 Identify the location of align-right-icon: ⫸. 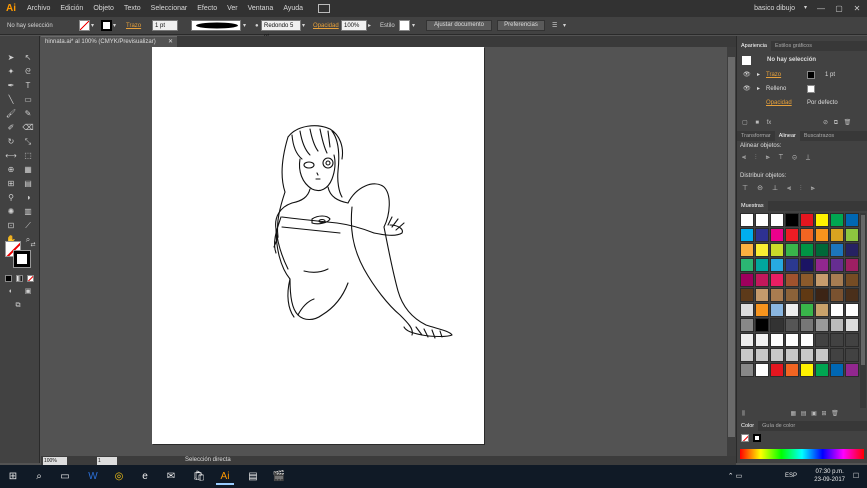
(772, 157).